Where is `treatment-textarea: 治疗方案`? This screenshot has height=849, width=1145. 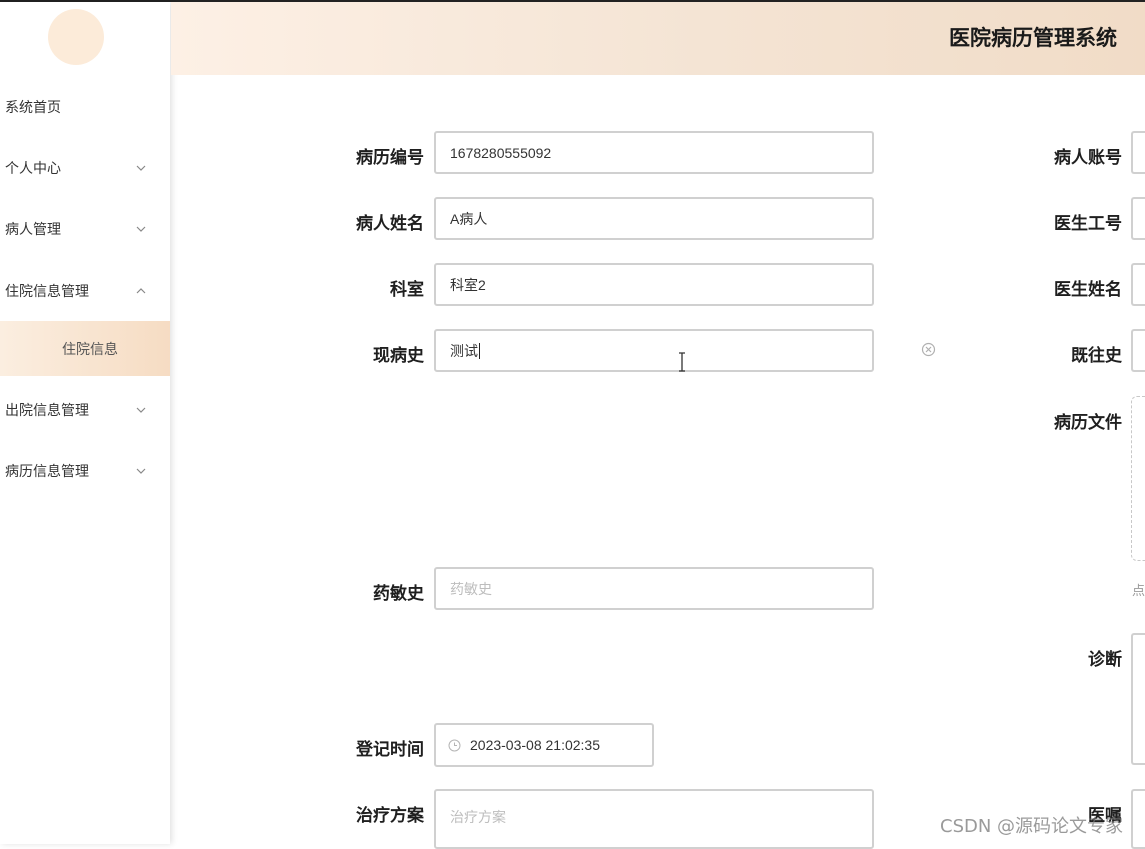
treatment-textarea: 治疗方案 is located at coordinates (654, 819).